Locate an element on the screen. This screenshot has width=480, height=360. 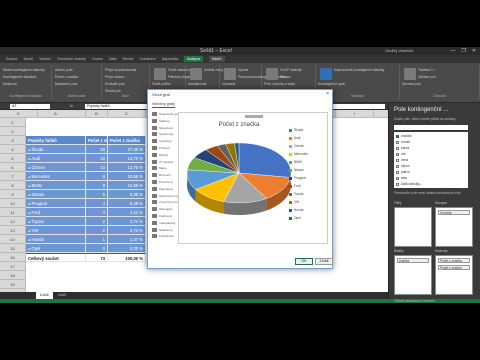
field-search-input is located at coordinates (431, 127).